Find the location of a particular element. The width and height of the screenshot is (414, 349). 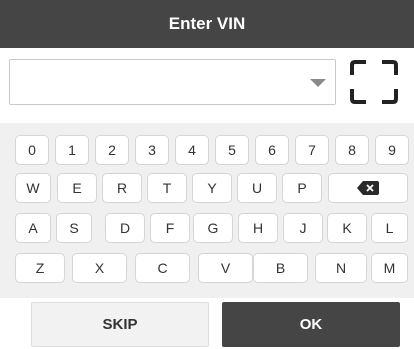

key-m: M is located at coordinates (389, 268).